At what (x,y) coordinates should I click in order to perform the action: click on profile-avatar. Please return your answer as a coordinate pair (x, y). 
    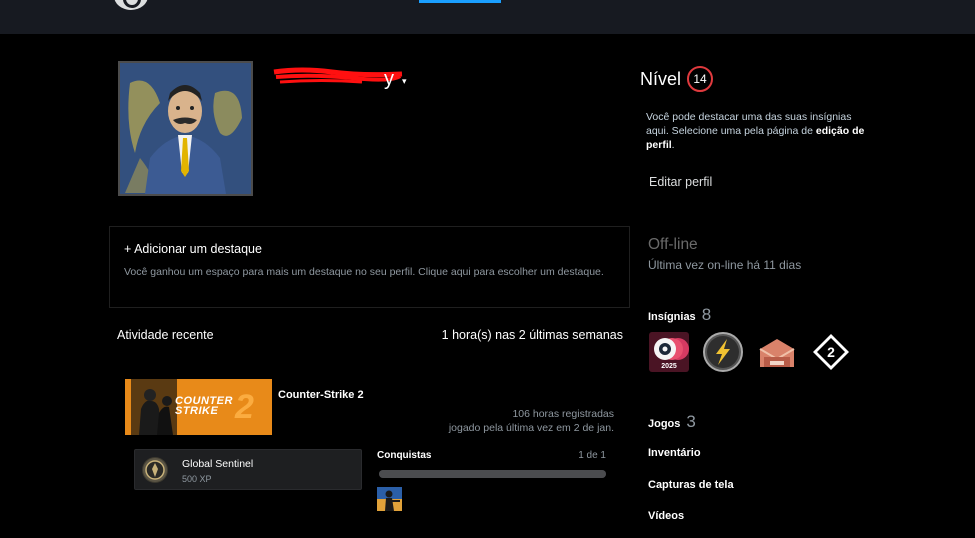
    Looking at the image, I should click on (185, 128).